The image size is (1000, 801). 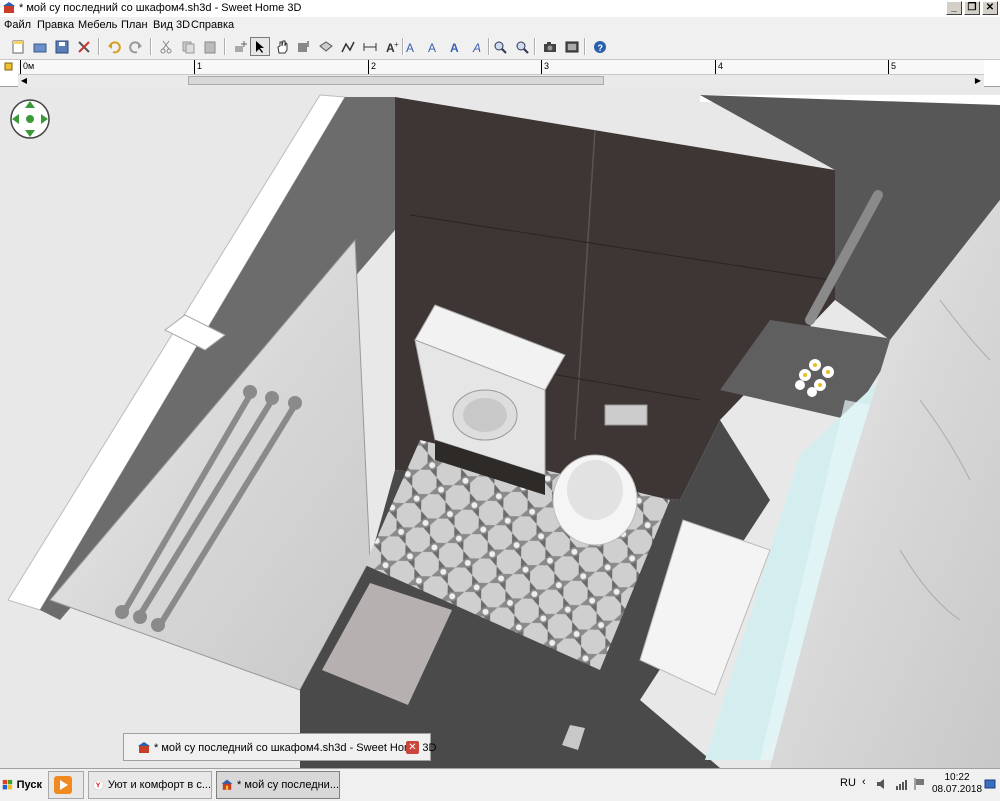 I want to click on redo-button, so click(x=136, y=46).